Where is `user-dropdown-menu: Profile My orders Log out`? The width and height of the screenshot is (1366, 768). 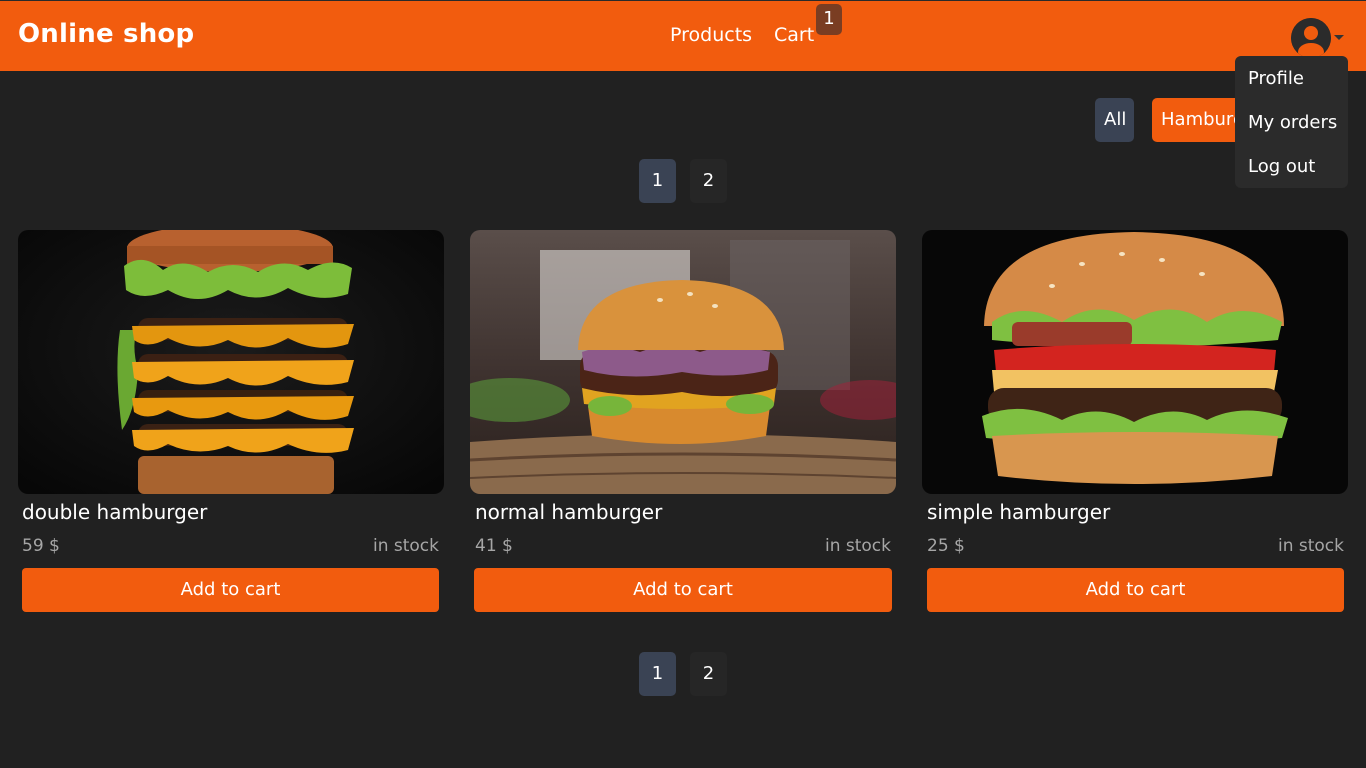
user-dropdown-menu: Profile My orders Log out is located at coordinates (1291, 122).